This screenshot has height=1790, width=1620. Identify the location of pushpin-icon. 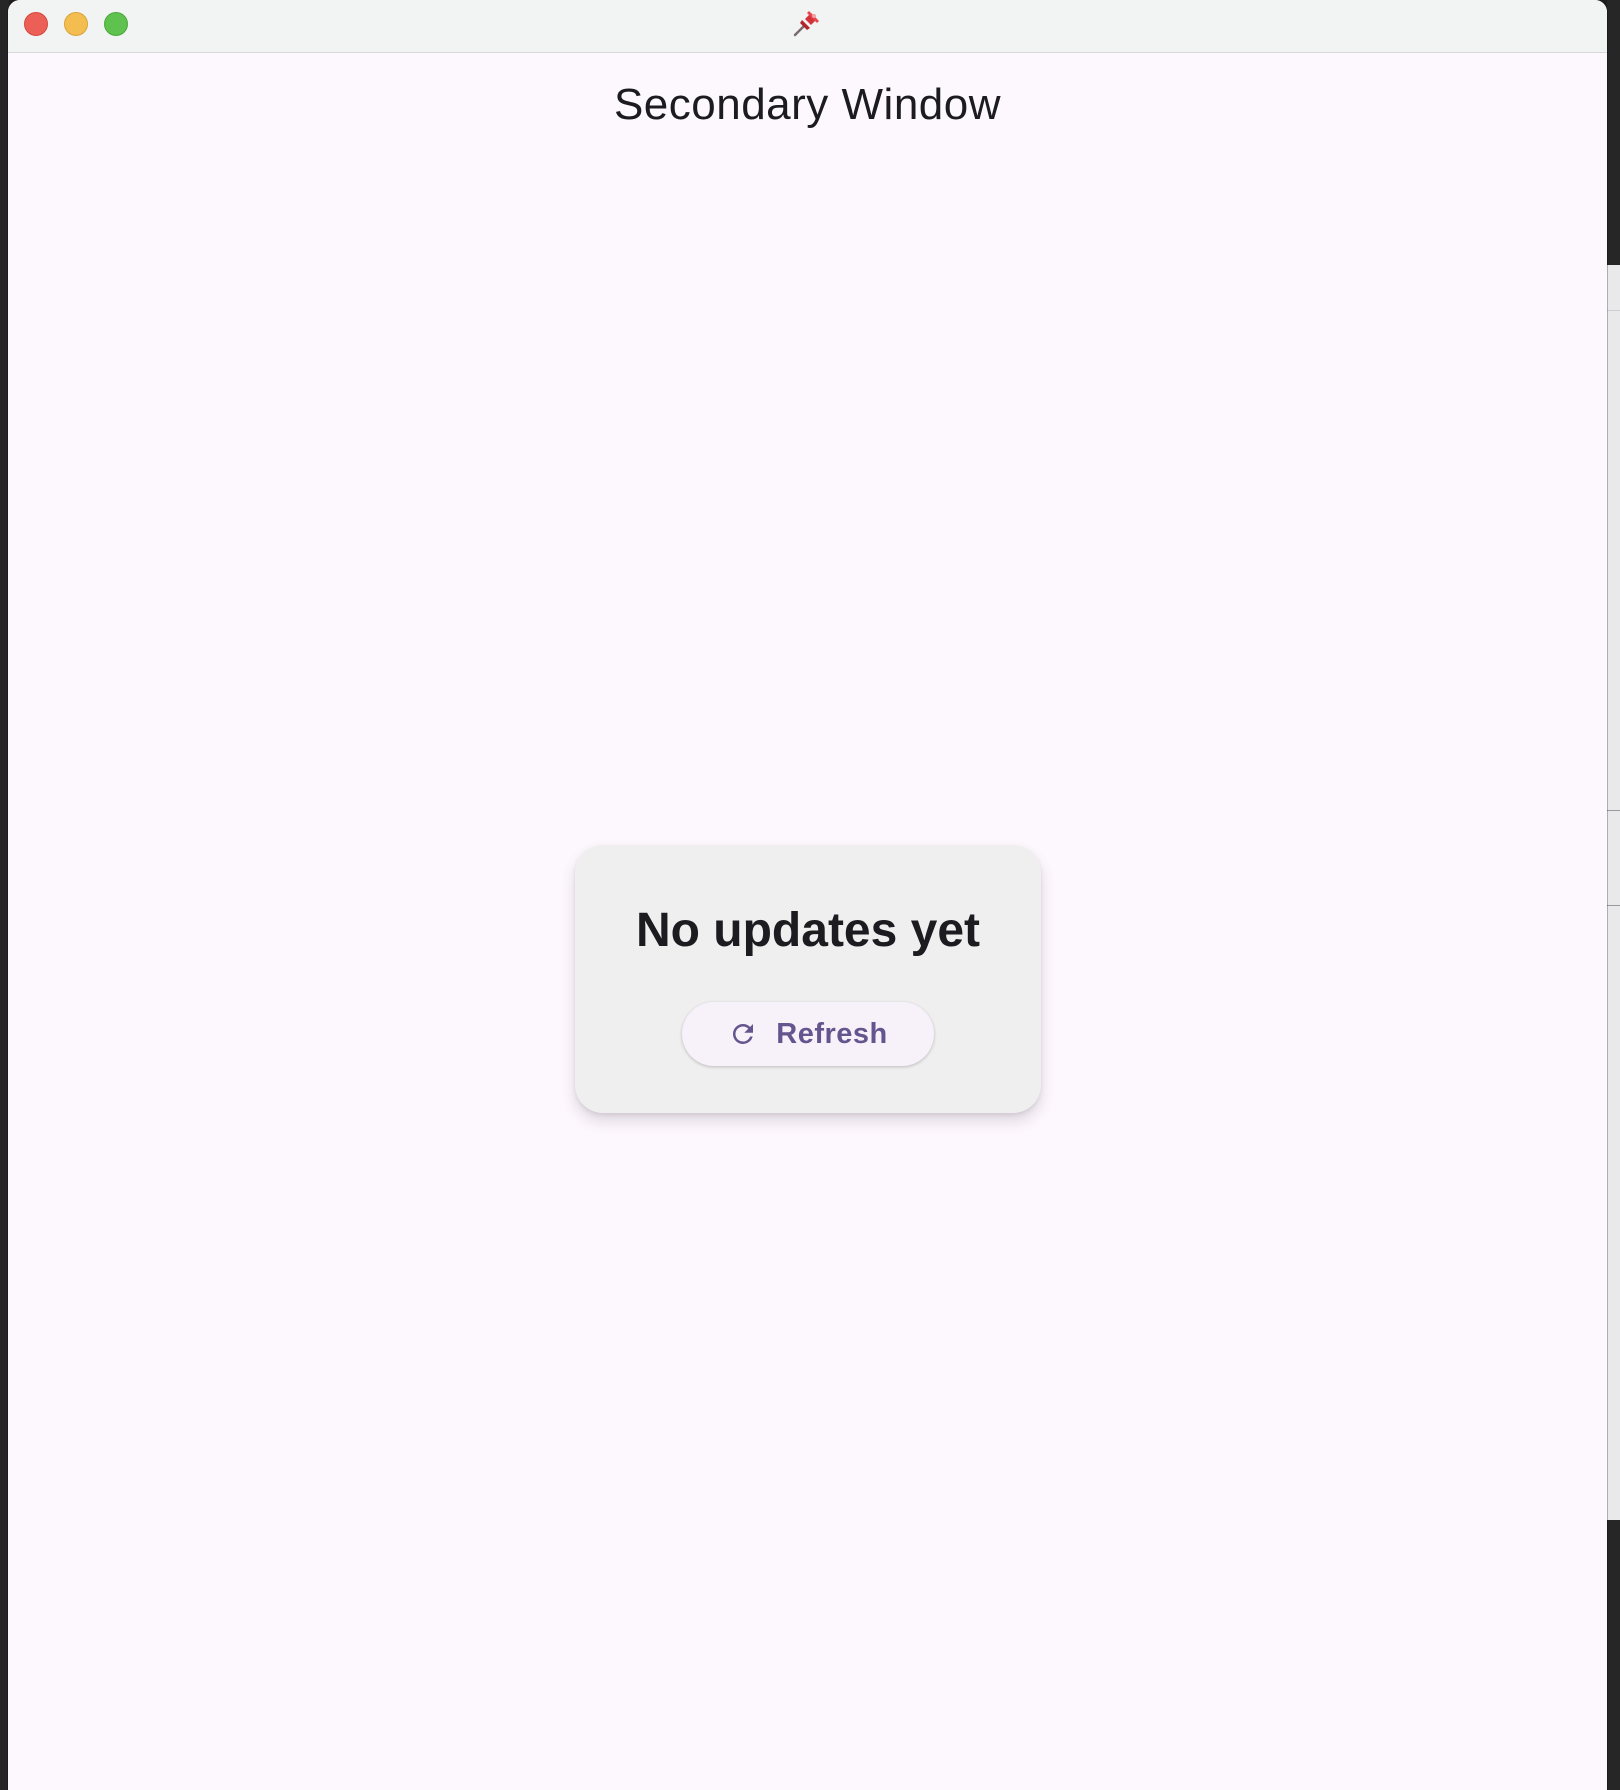
(806, 24).